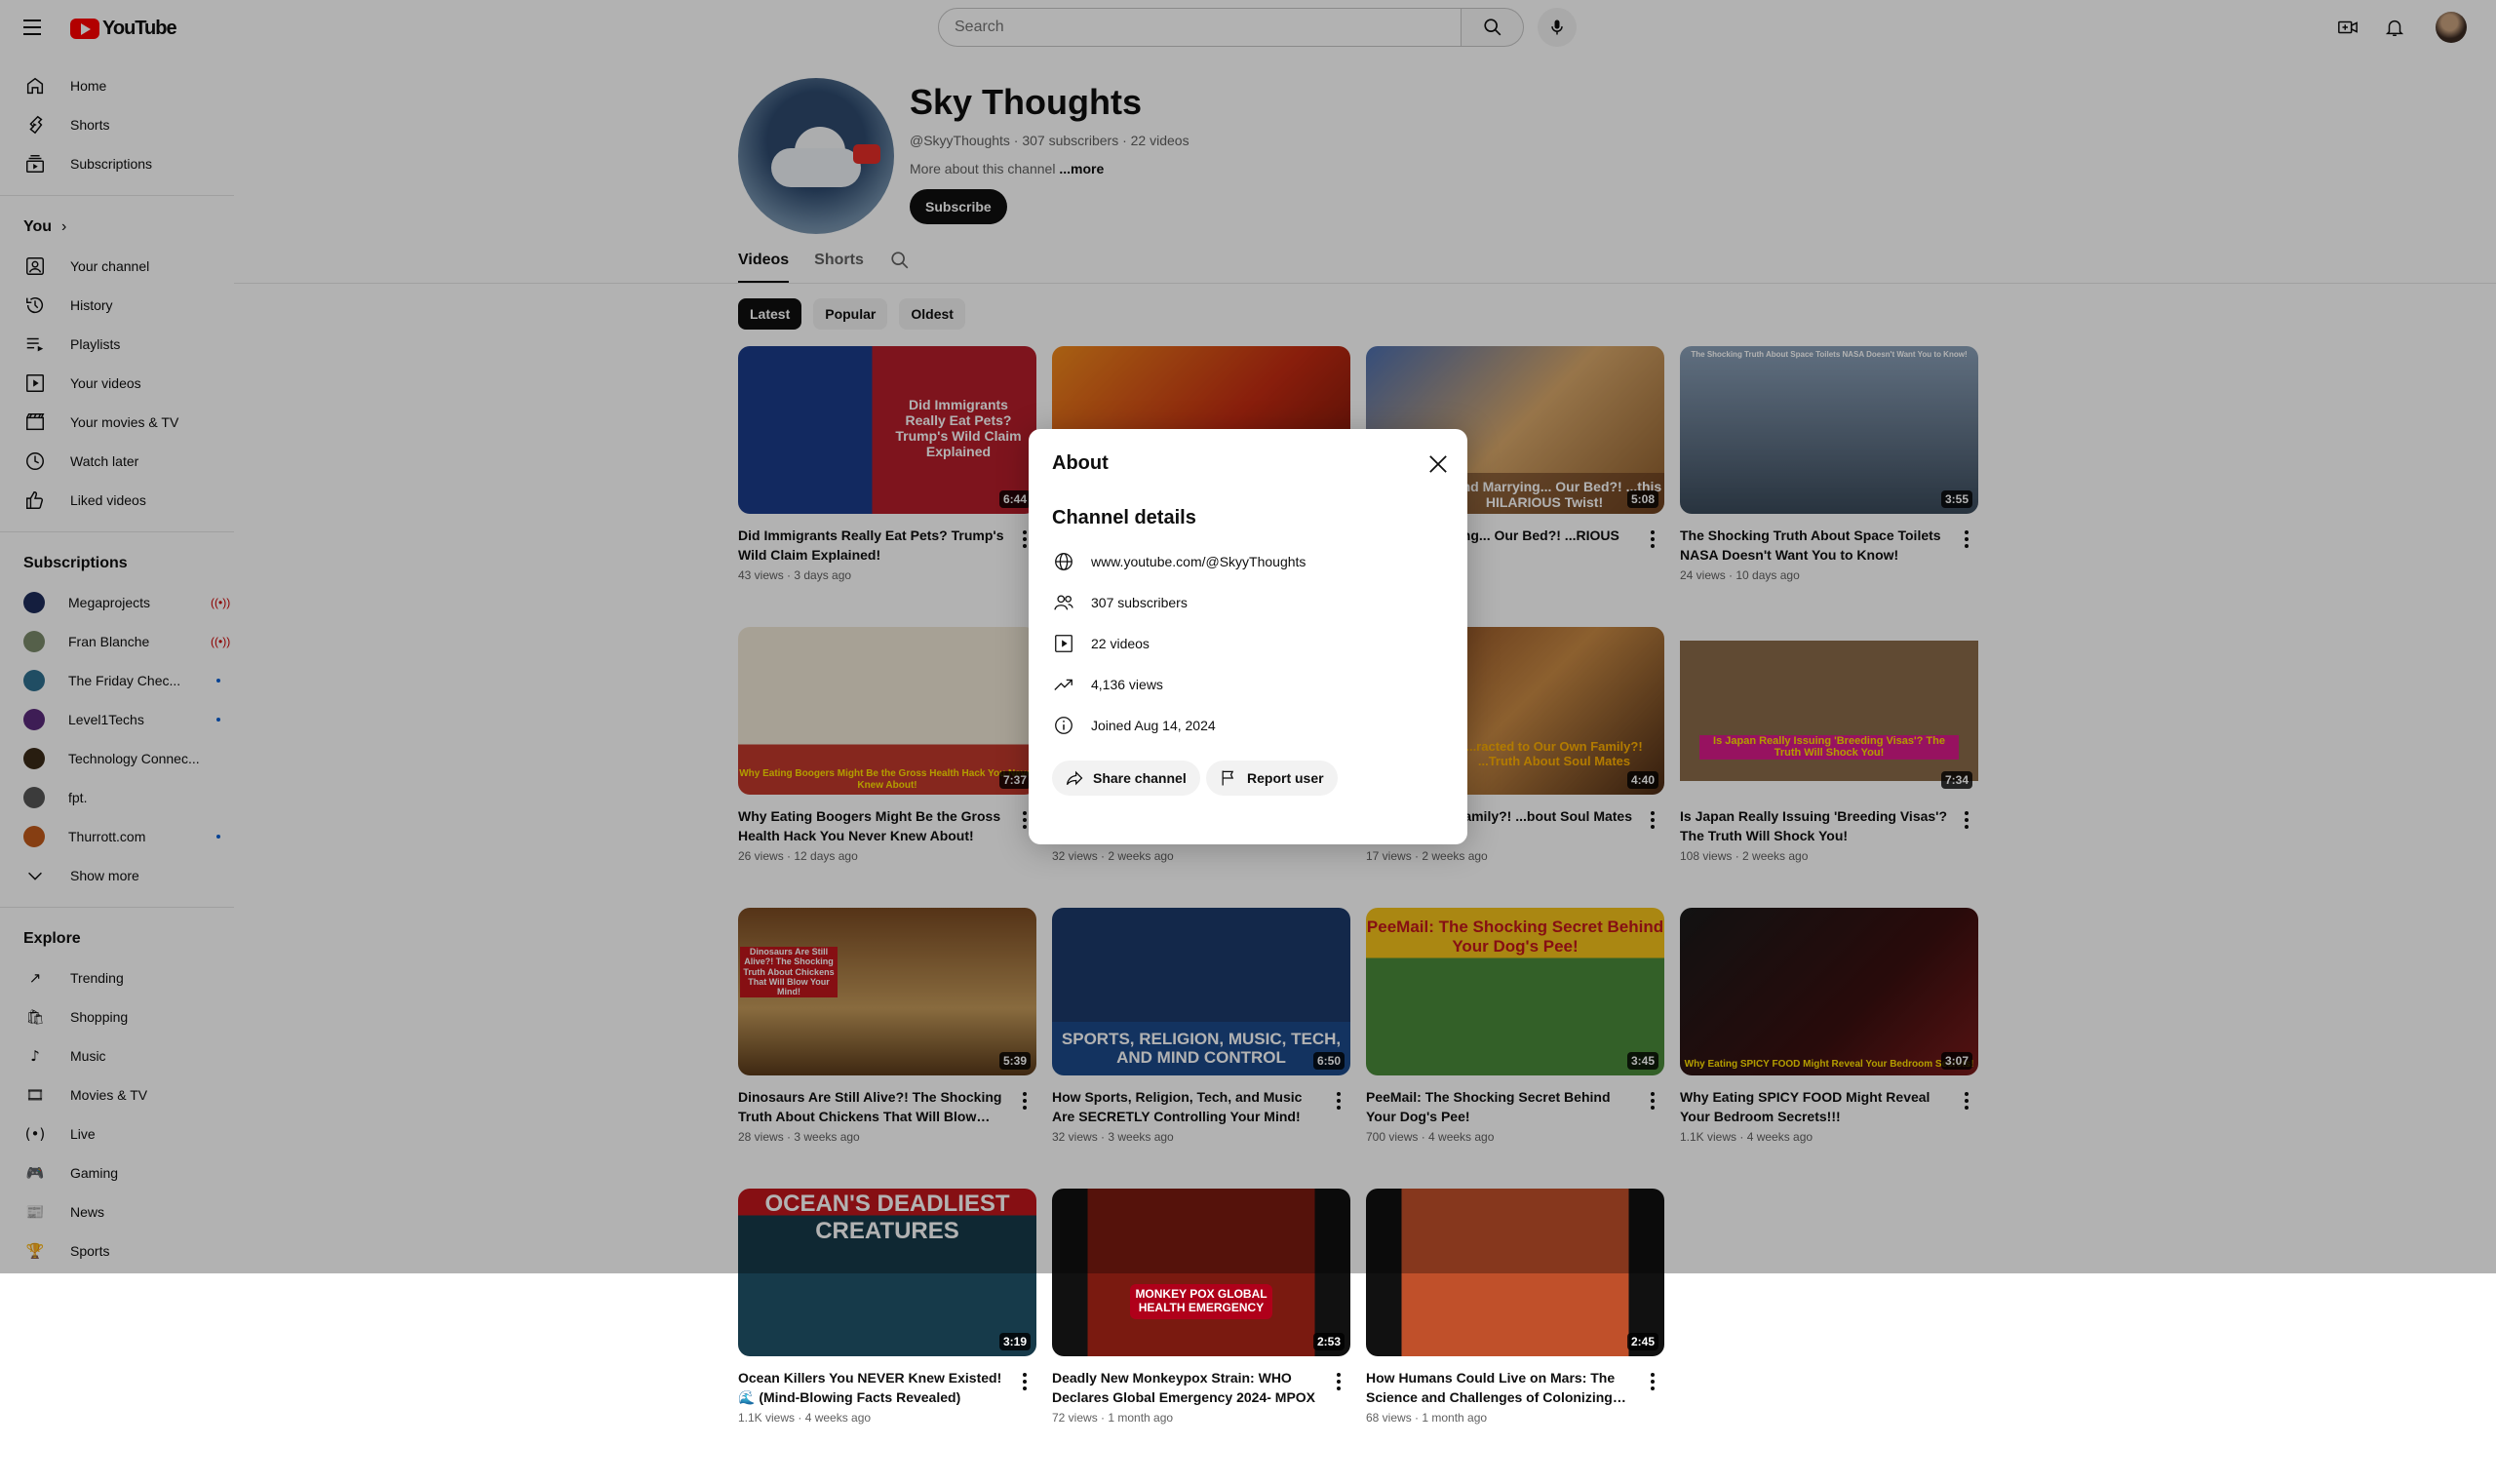 The height and width of the screenshot is (1484, 2496). What do you see at coordinates (1124, 517) in the screenshot?
I see `channel-details-heading: Channel details` at bounding box center [1124, 517].